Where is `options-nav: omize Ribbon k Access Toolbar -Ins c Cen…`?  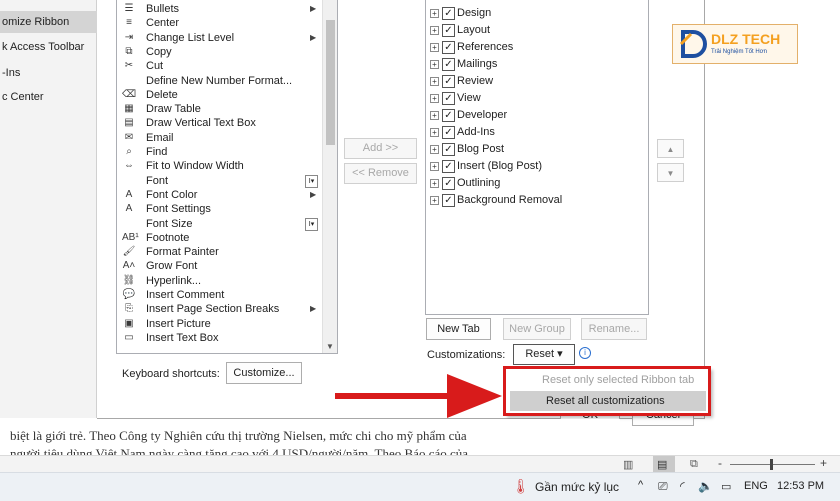 options-nav: omize Ribbon k Access Toolbar -Ins c Cen… is located at coordinates (49, 209).